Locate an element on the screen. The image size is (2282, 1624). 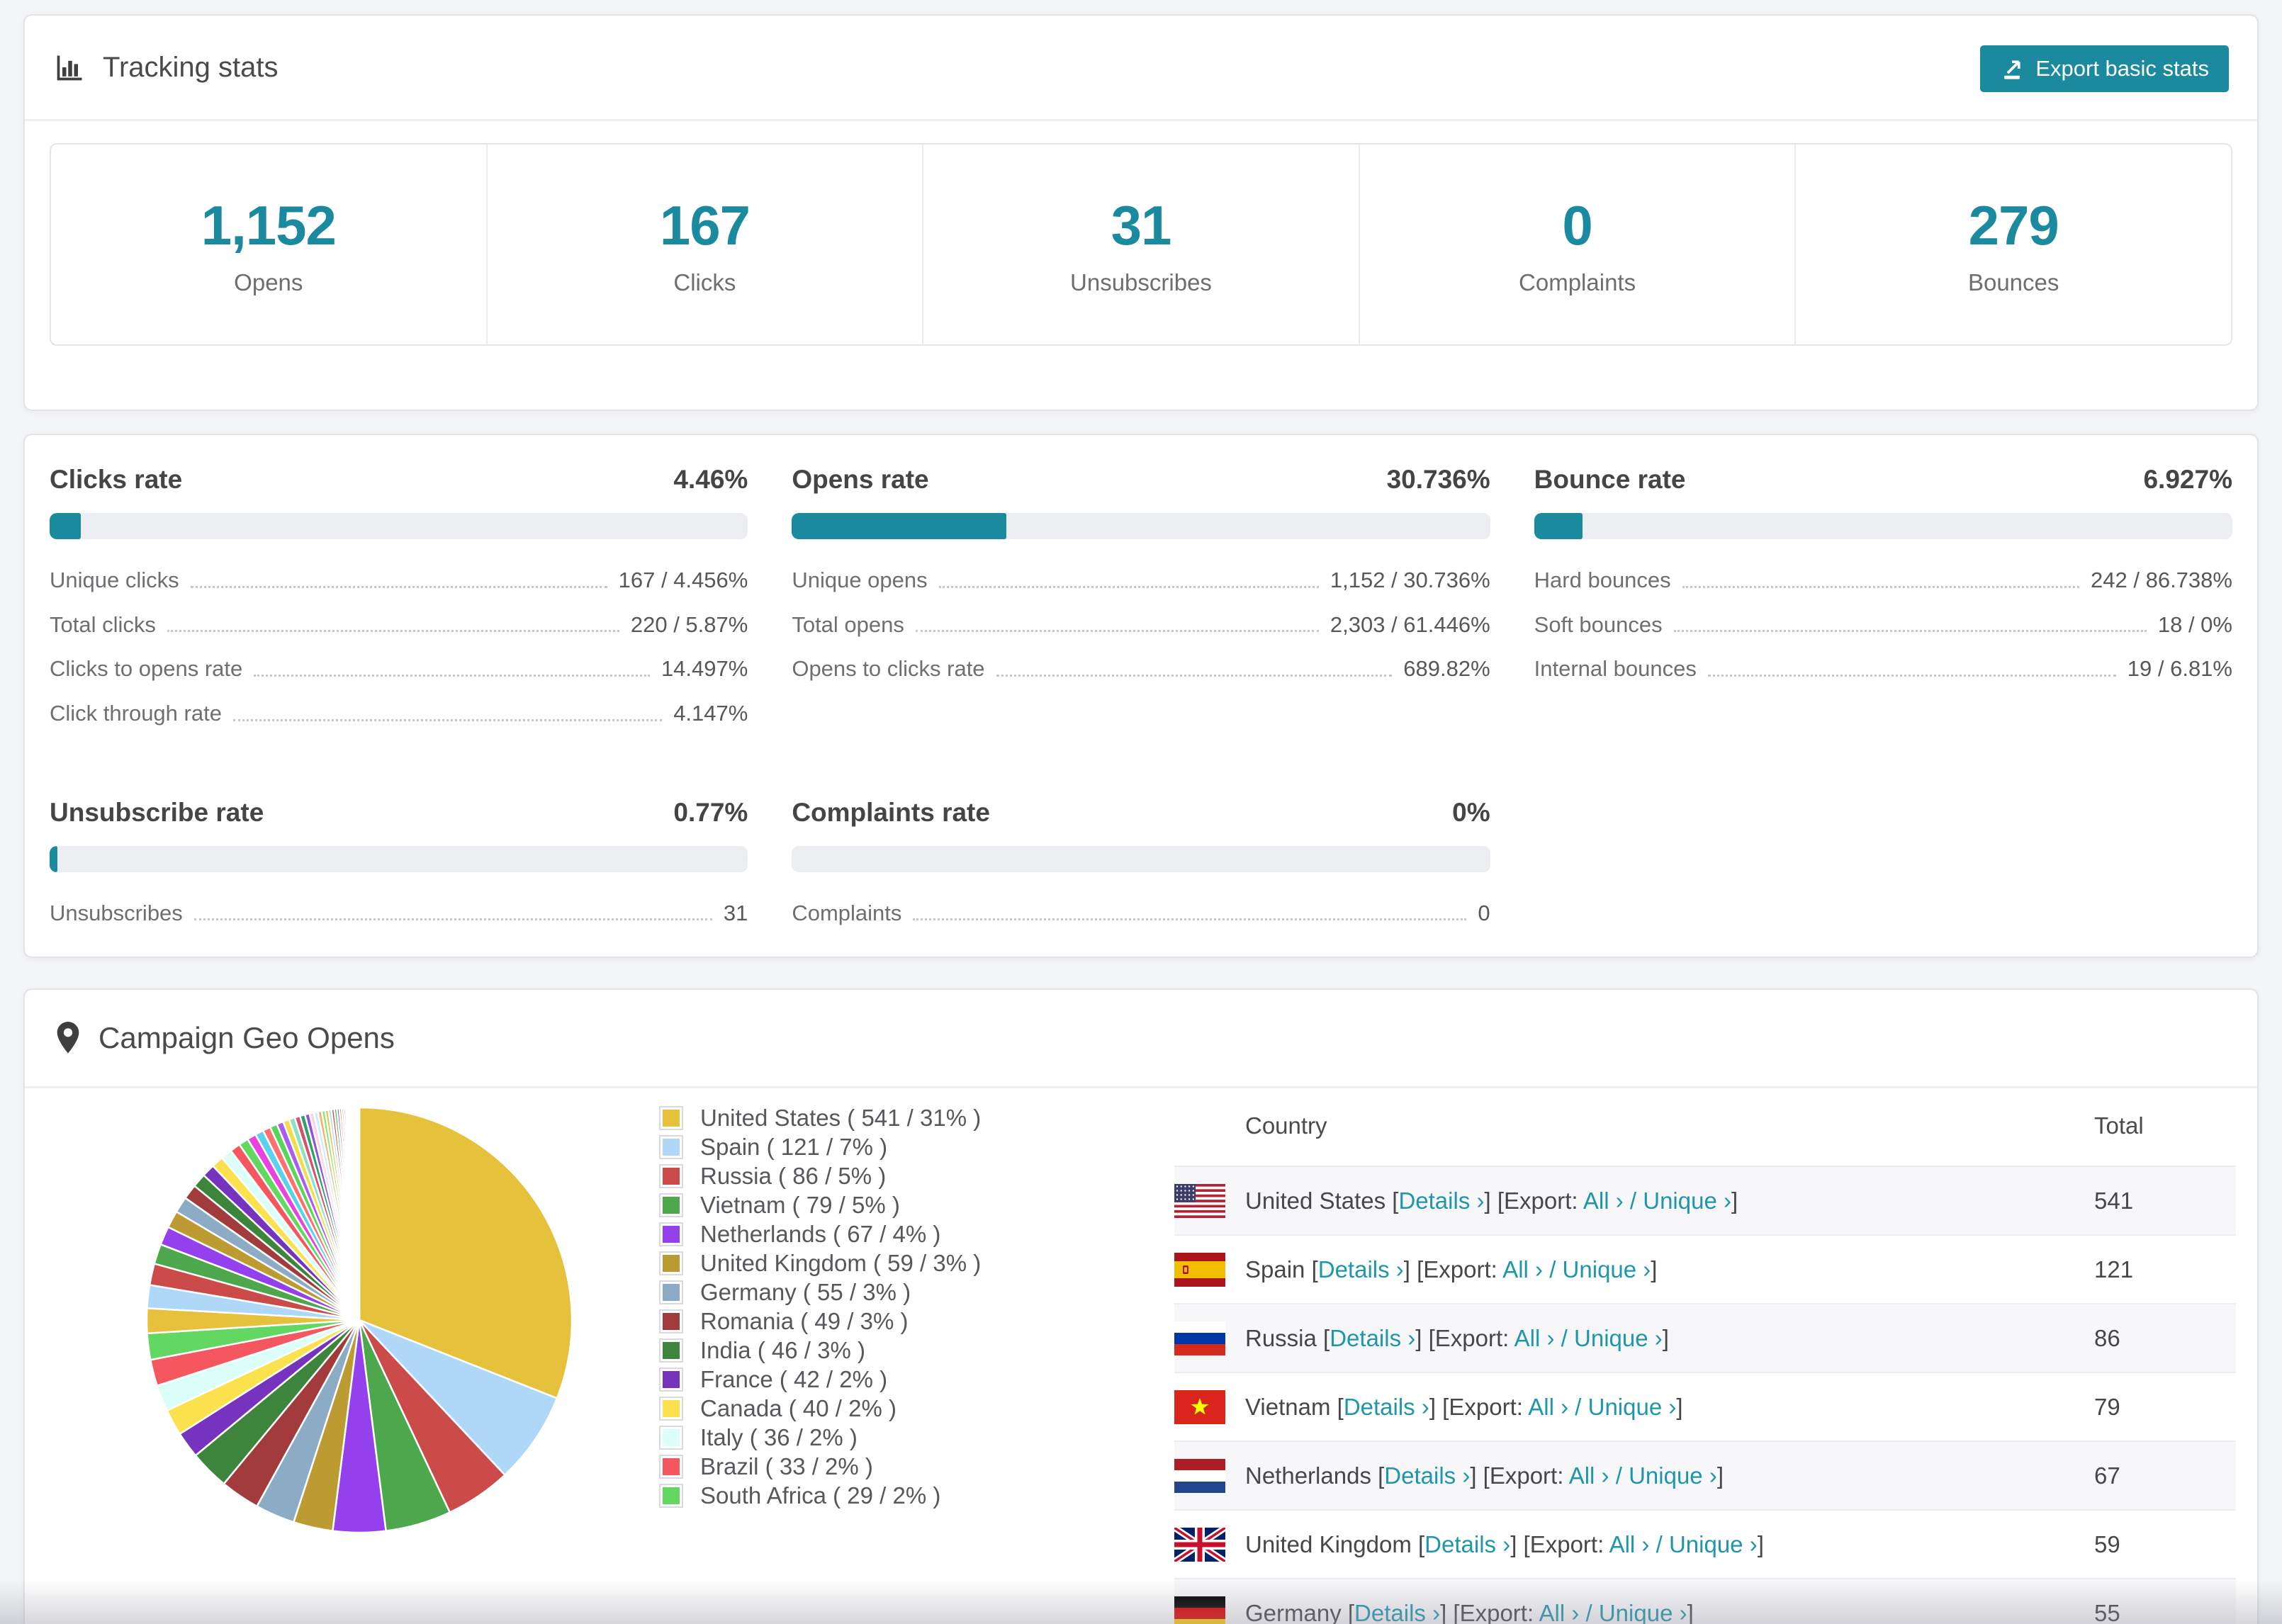
legend-item: United Kingdom ( 59 / 3% ) is located at coordinates (820, 1263).